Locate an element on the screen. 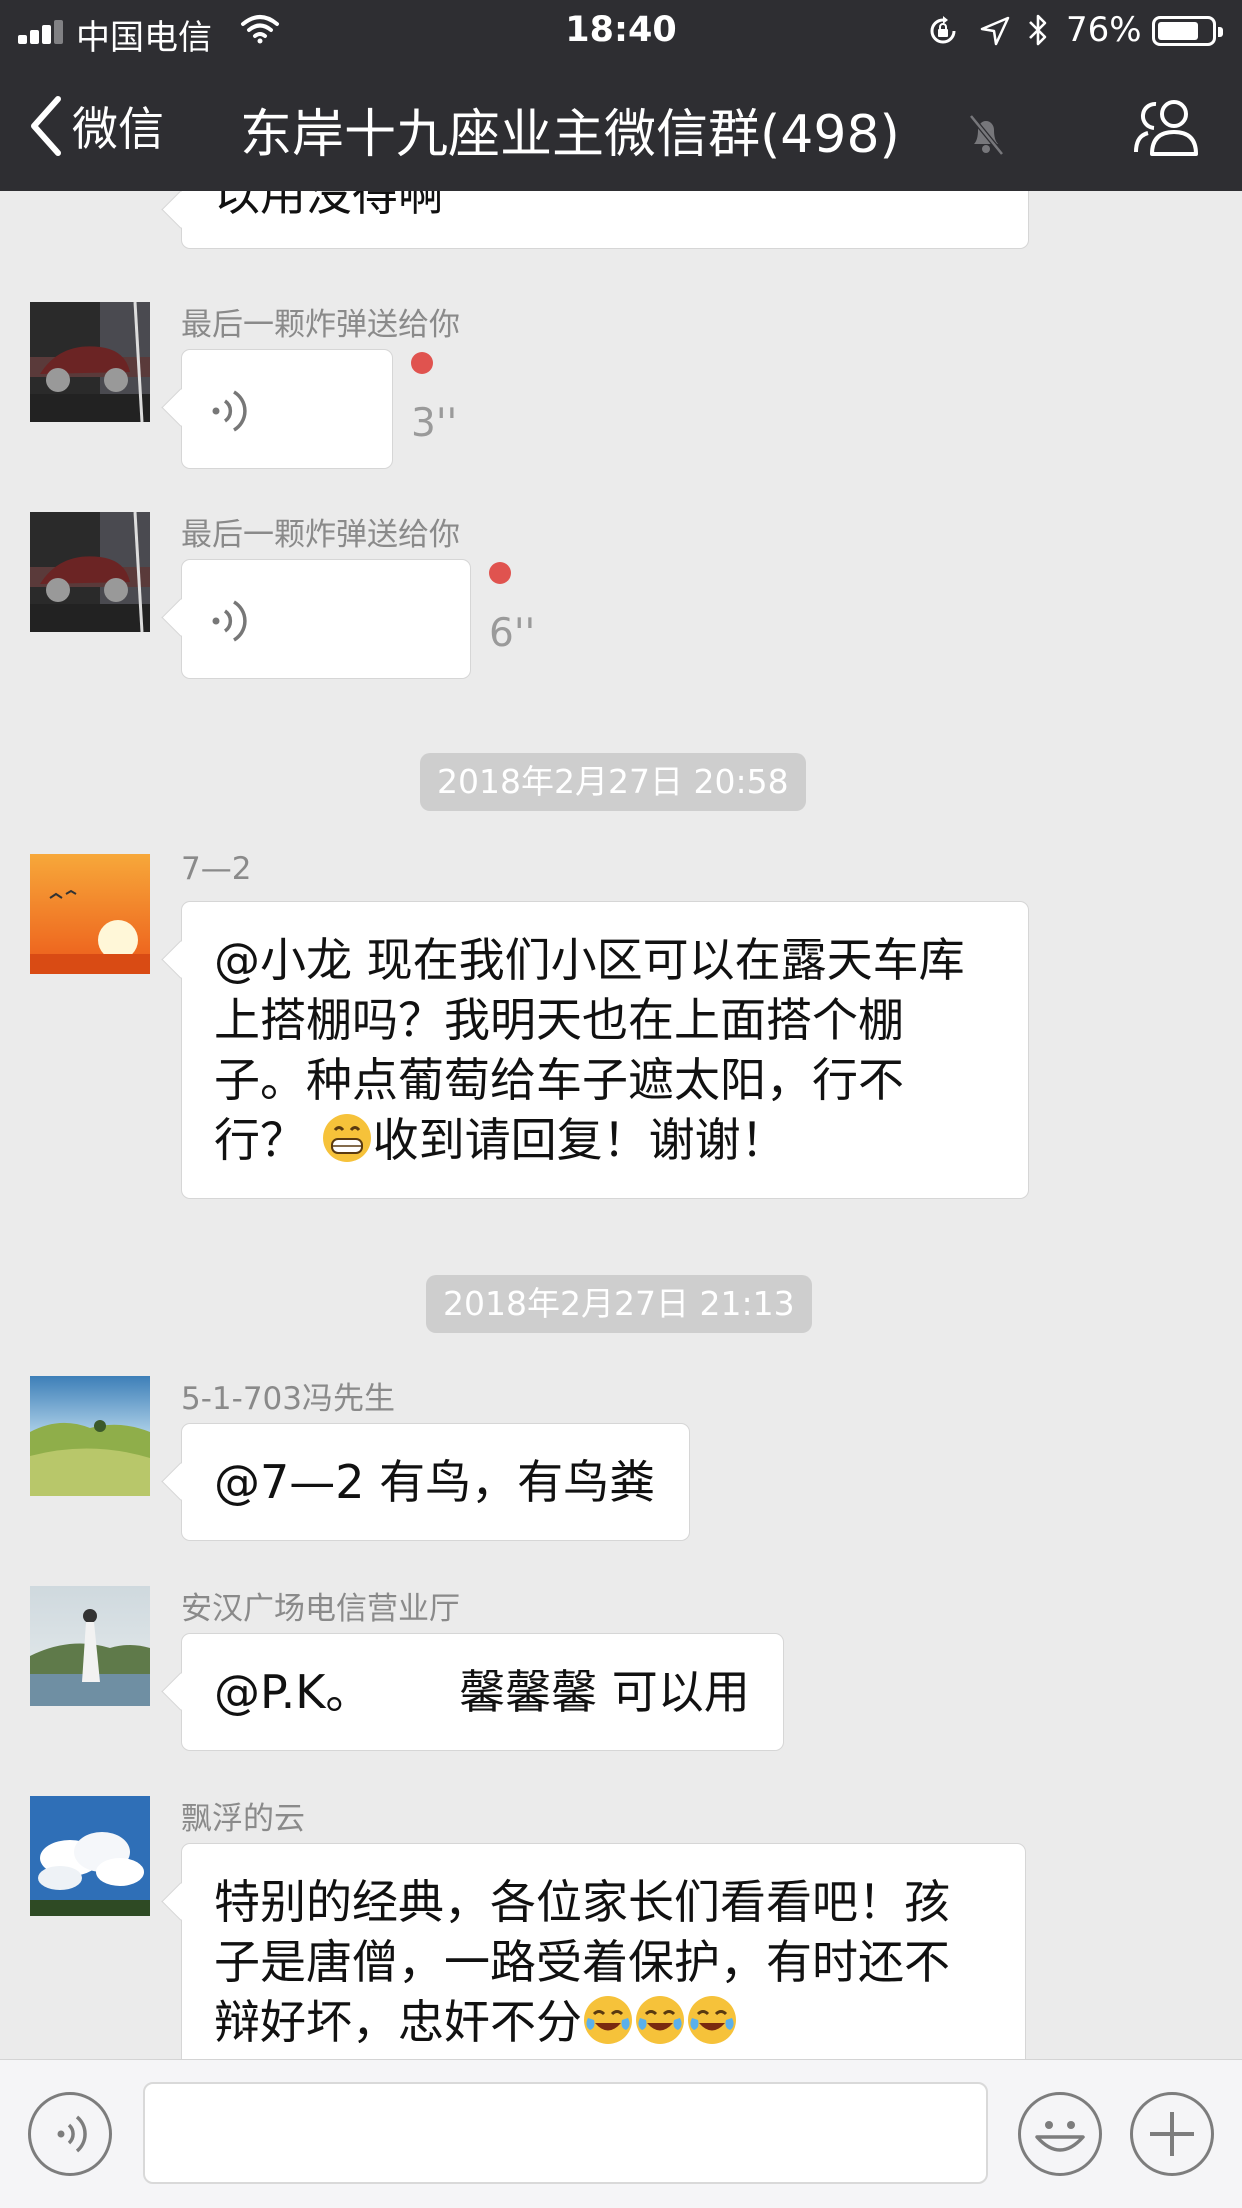 The width and height of the screenshot is (1242, 2208). back-button: 微信 is located at coordinates (96, 126).